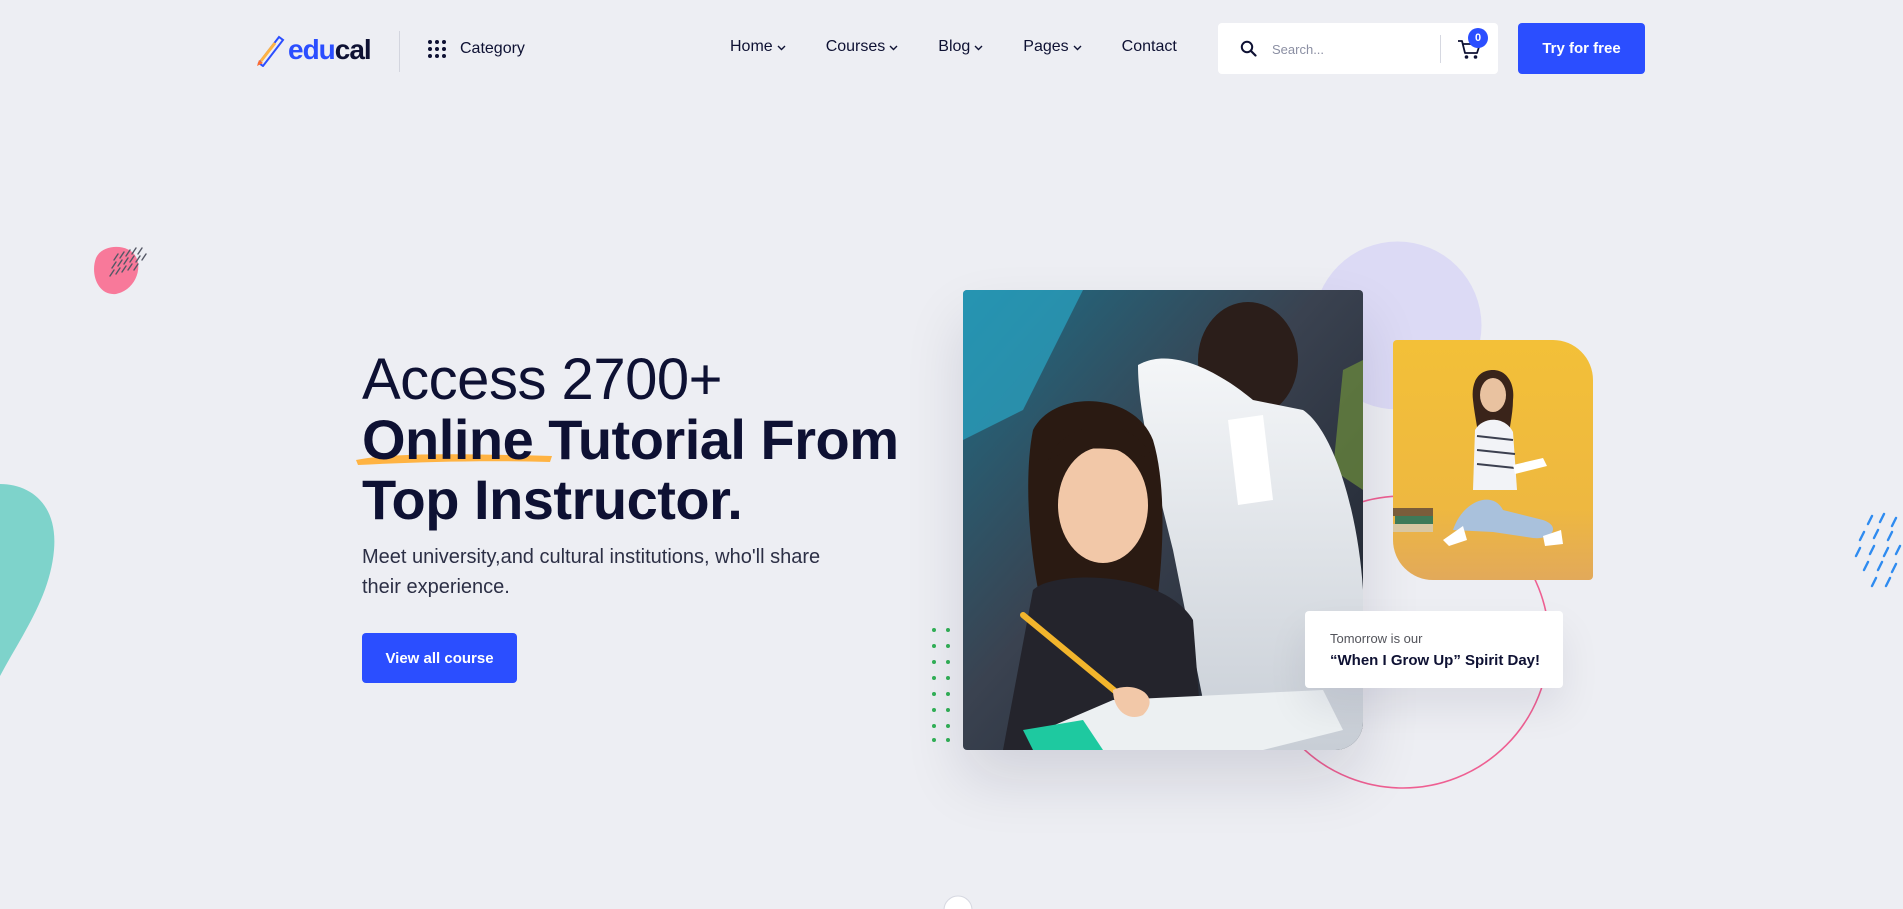 Image resolution: width=1903 pixels, height=909 pixels. I want to click on search-box, so click(1358, 48).